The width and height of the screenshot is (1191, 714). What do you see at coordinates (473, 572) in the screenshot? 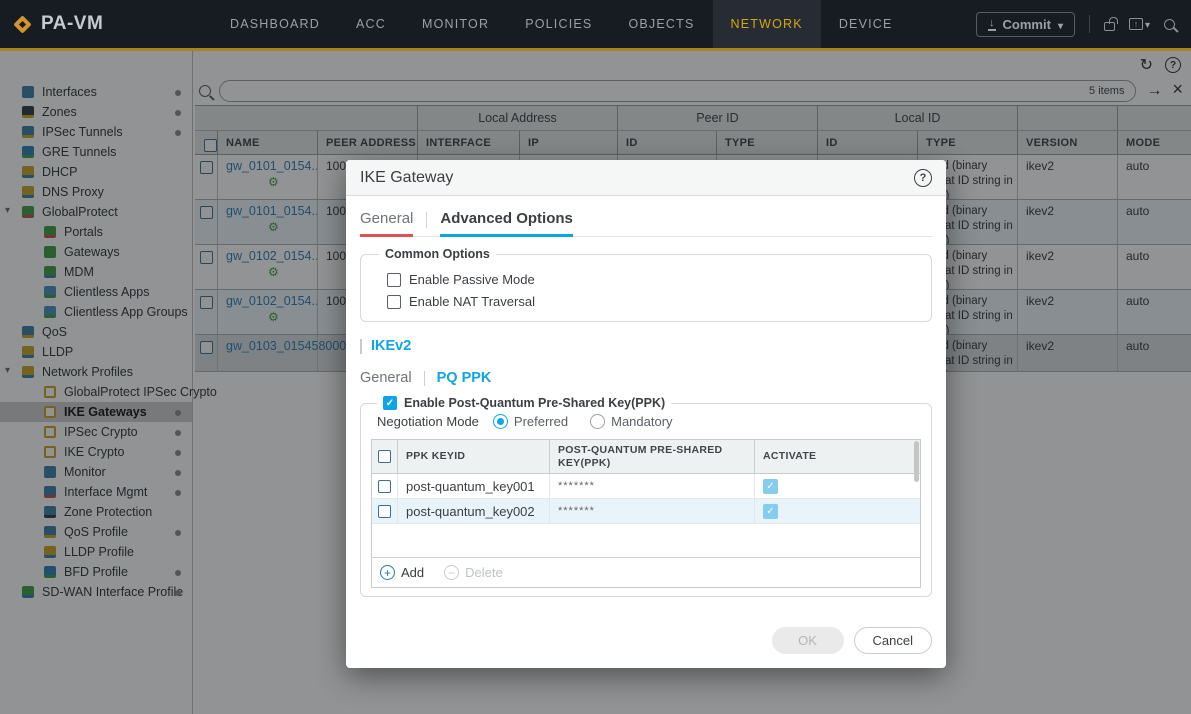
I see `delete-button: Delete` at bounding box center [473, 572].